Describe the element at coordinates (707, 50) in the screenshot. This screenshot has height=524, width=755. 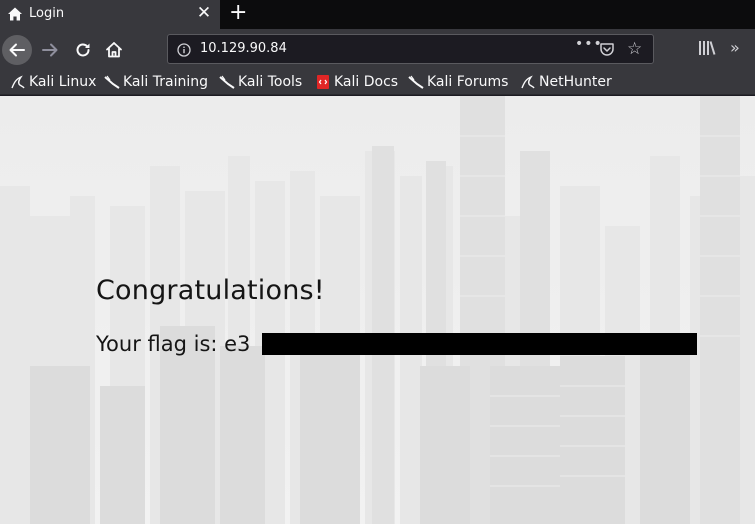
I see `library-icon` at that location.